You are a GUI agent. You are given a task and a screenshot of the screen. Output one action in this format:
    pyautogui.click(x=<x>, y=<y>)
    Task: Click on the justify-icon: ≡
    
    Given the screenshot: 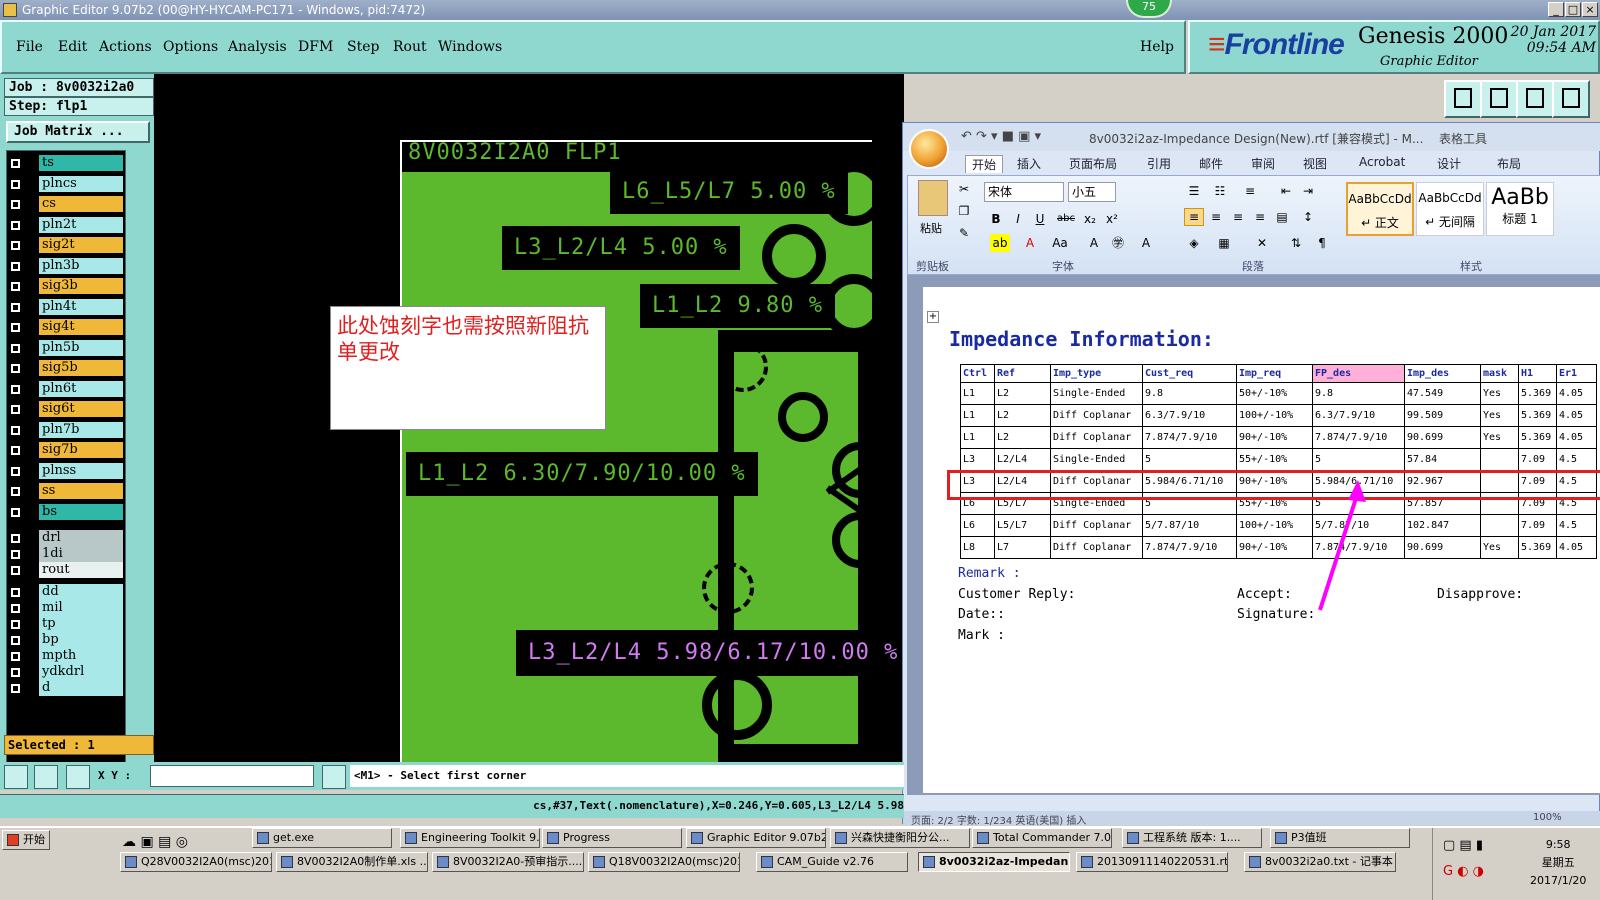 What is the action you would take?
    pyautogui.click(x=1260, y=217)
    